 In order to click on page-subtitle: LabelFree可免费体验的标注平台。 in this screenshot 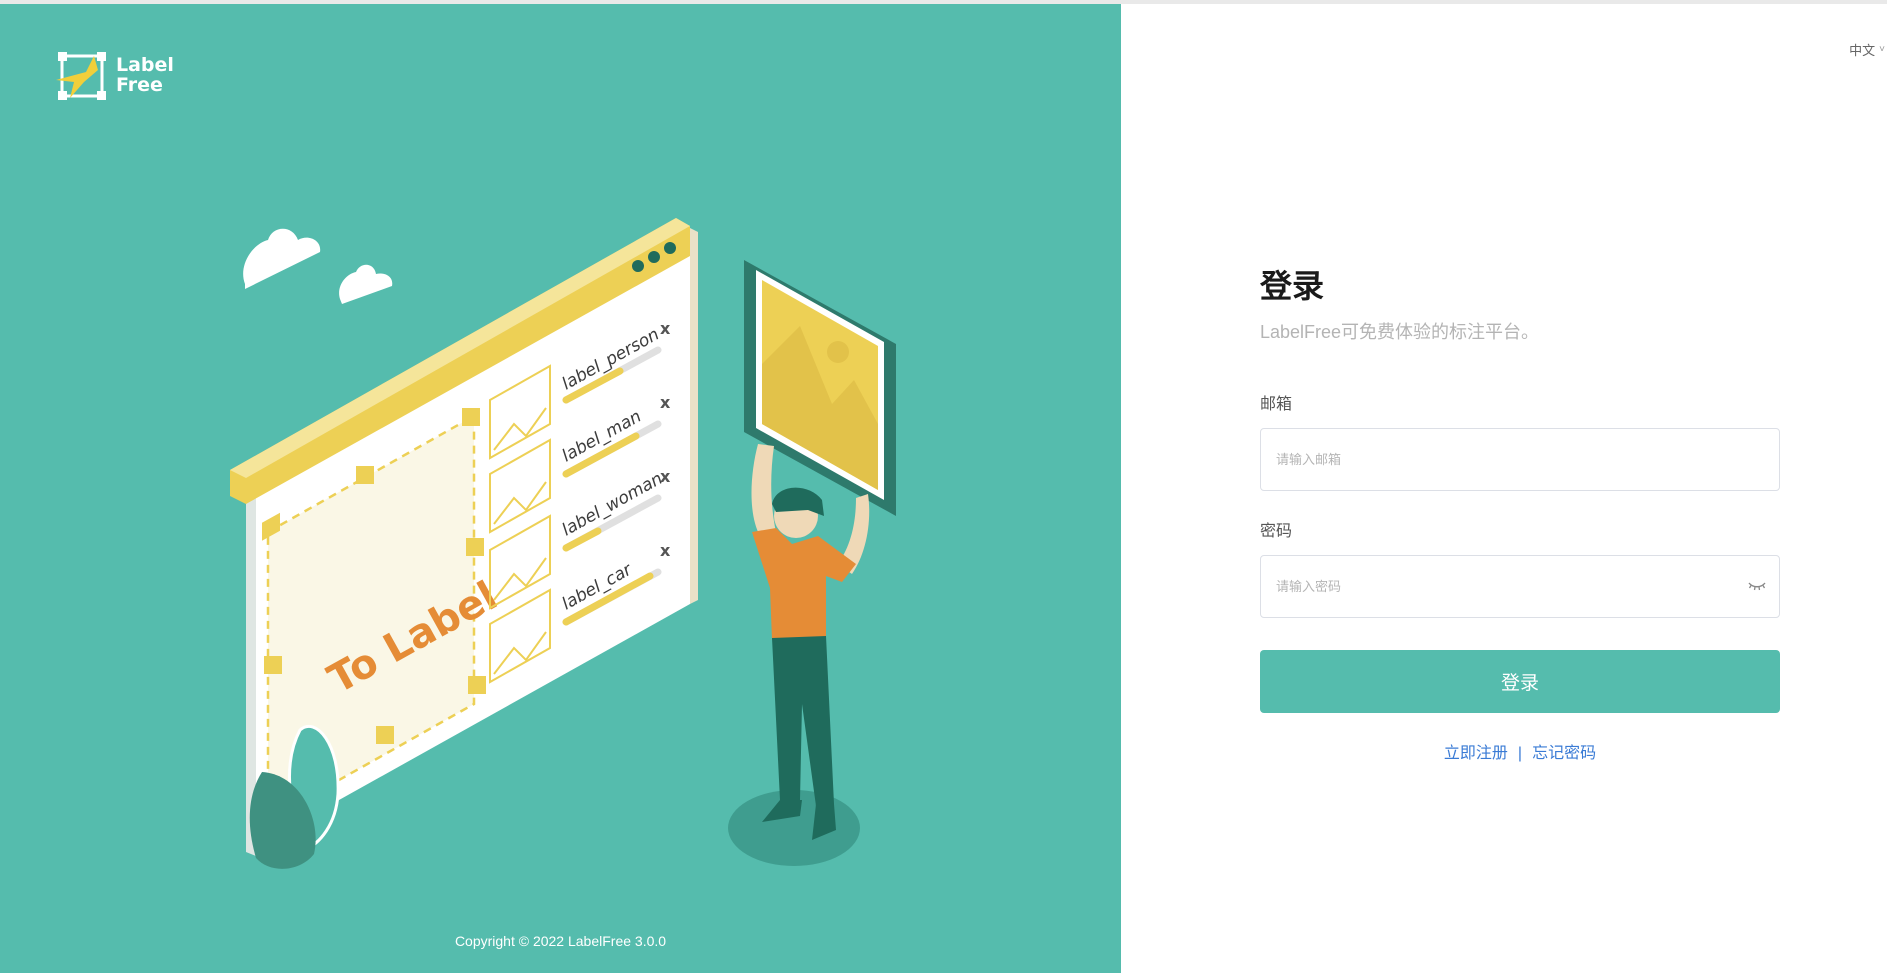, I will do `click(1400, 332)`.